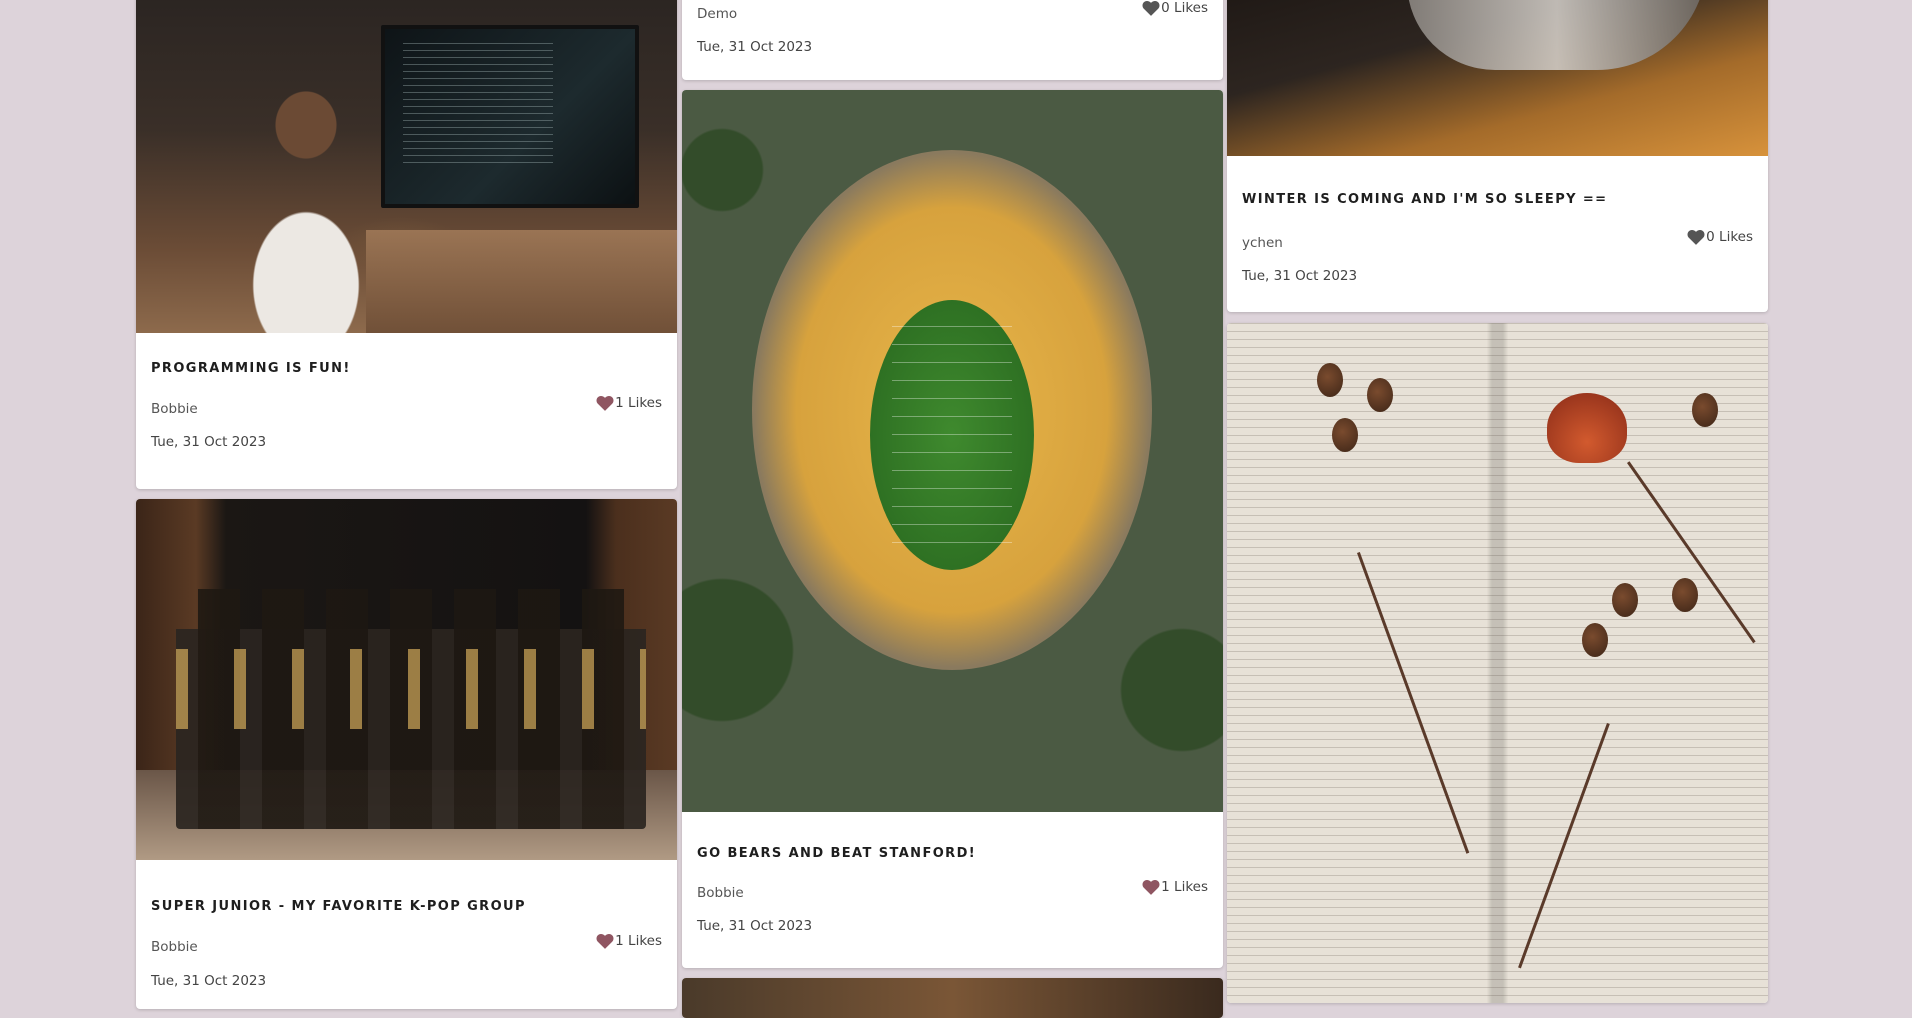 The image size is (1912, 1018). What do you see at coordinates (1262, 243) in the screenshot?
I see `post-author: ychen` at bounding box center [1262, 243].